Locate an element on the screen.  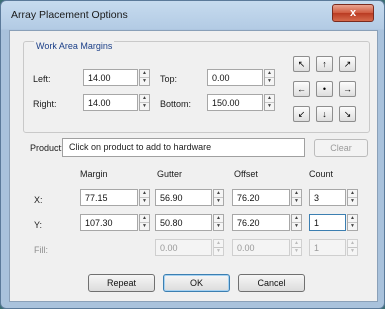
close-icon: x is located at coordinates (353, 13).